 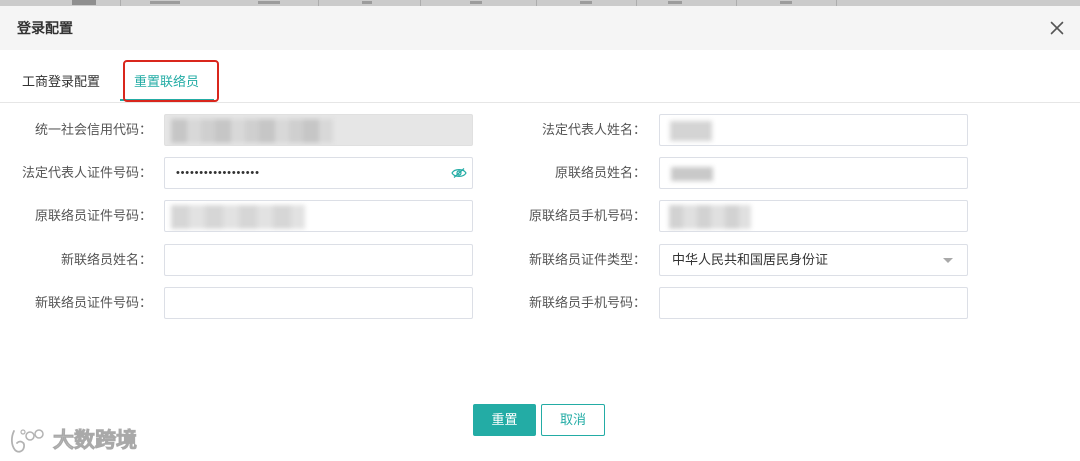 I want to click on new-contact-id-input, so click(x=318, y=303).